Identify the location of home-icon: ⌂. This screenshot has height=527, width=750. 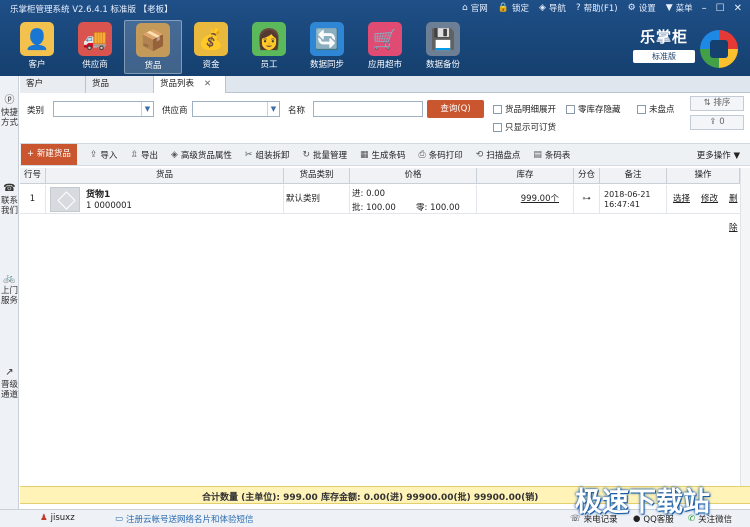
(464, 8).